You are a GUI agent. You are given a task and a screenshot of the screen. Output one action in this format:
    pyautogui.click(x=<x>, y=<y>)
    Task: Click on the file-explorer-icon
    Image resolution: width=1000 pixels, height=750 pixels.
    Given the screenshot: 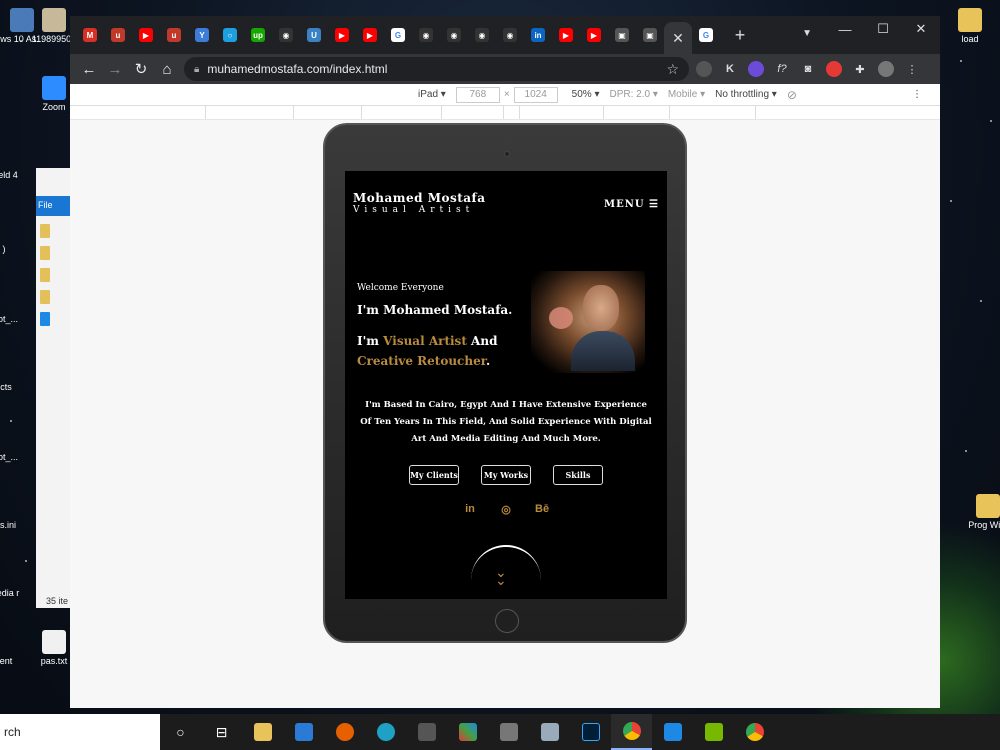 What is the action you would take?
    pyautogui.click(x=262, y=732)
    